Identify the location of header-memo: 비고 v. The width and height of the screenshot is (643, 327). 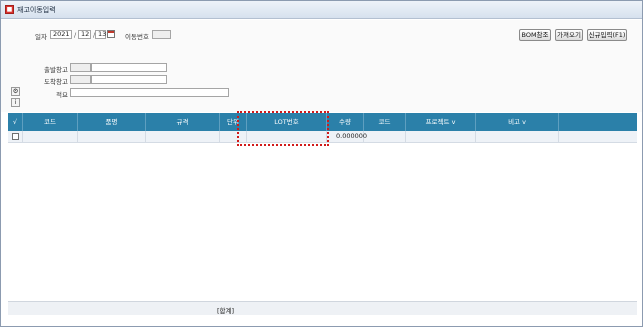
(517, 122).